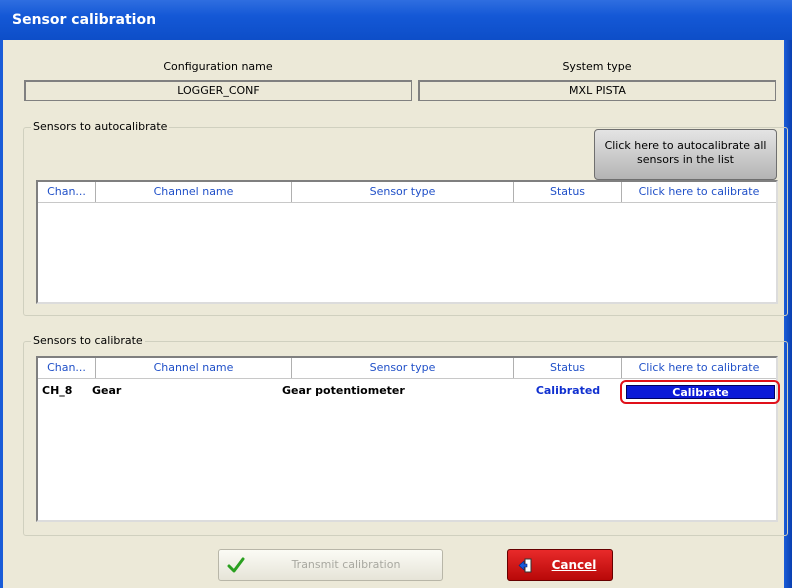  What do you see at coordinates (568, 390) in the screenshot?
I see `row-status: Calibrated` at bounding box center [568, 390].